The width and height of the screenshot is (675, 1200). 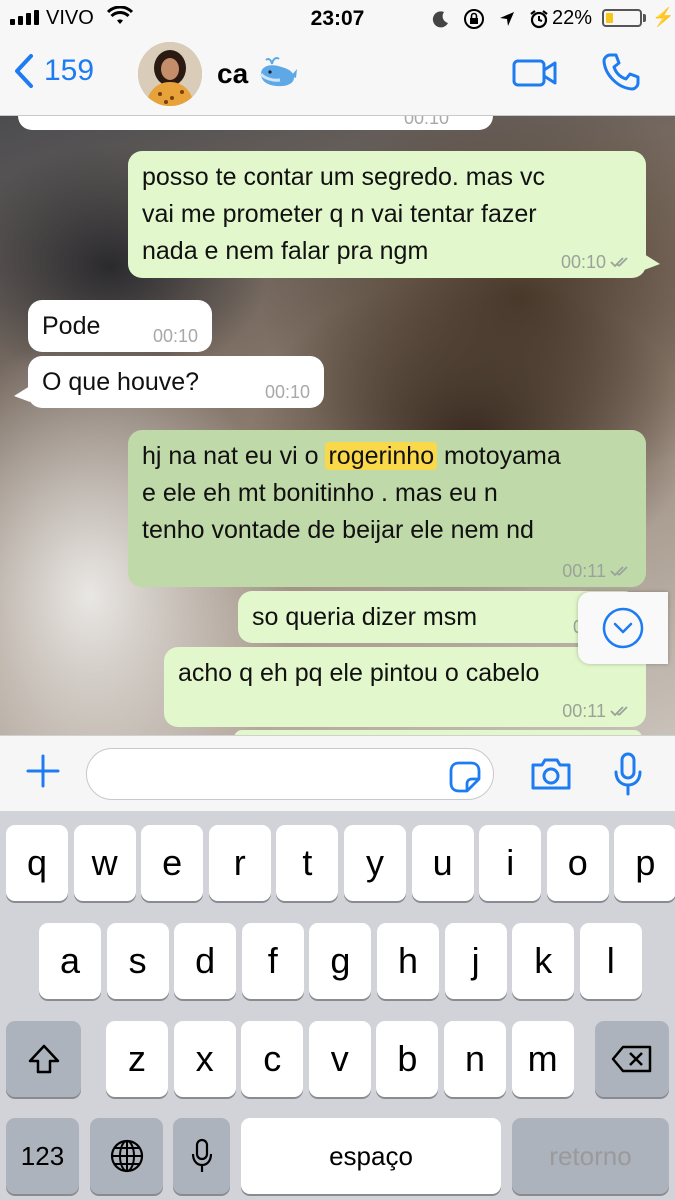 What do you see at coordinates (205, 961) in the screenshot?
I see `key-d: d` at bounding box center [205, 961].